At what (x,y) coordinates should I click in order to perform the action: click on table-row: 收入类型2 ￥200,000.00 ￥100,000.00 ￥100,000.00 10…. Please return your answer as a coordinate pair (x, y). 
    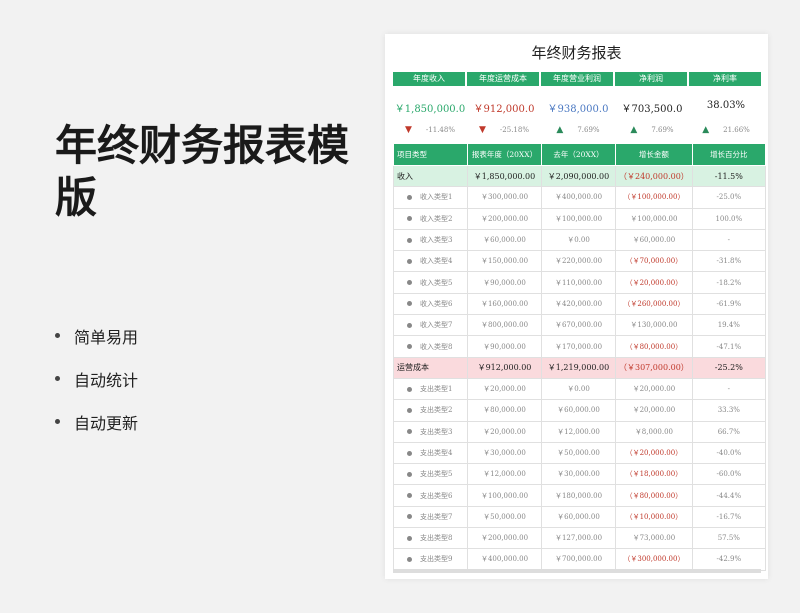
    Looking at the image, I should click on (579, 218).